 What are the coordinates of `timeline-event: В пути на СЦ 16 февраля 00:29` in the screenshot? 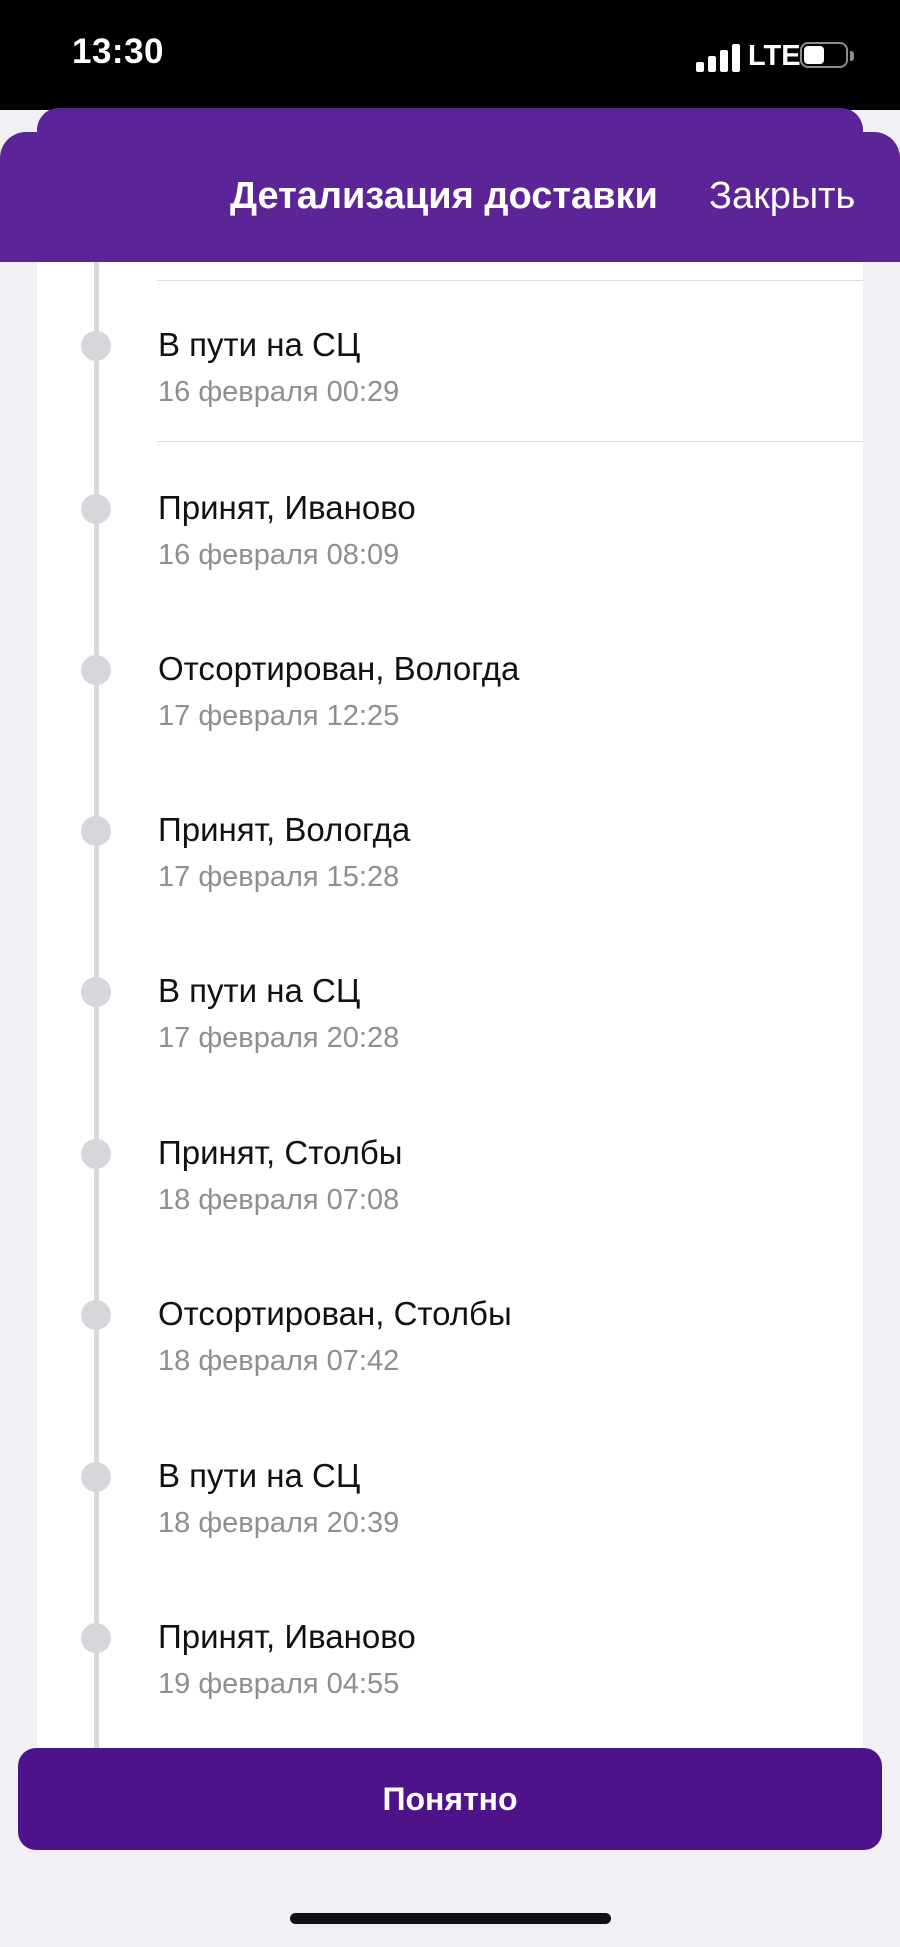 It's located at (450, 379).